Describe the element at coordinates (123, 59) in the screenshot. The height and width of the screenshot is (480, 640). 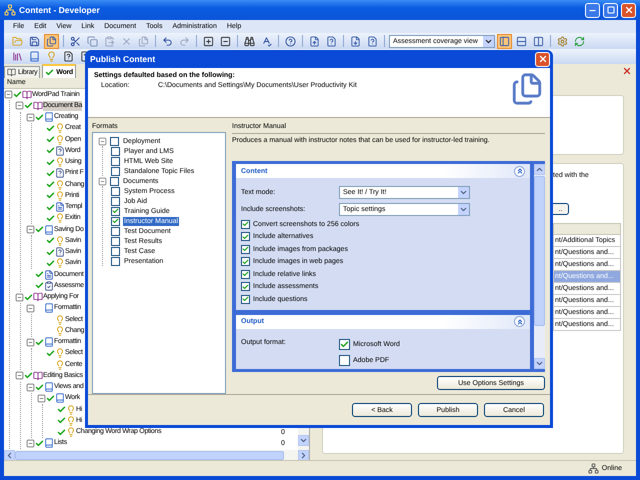
I see `dialog-title: Publish Content` at that location.